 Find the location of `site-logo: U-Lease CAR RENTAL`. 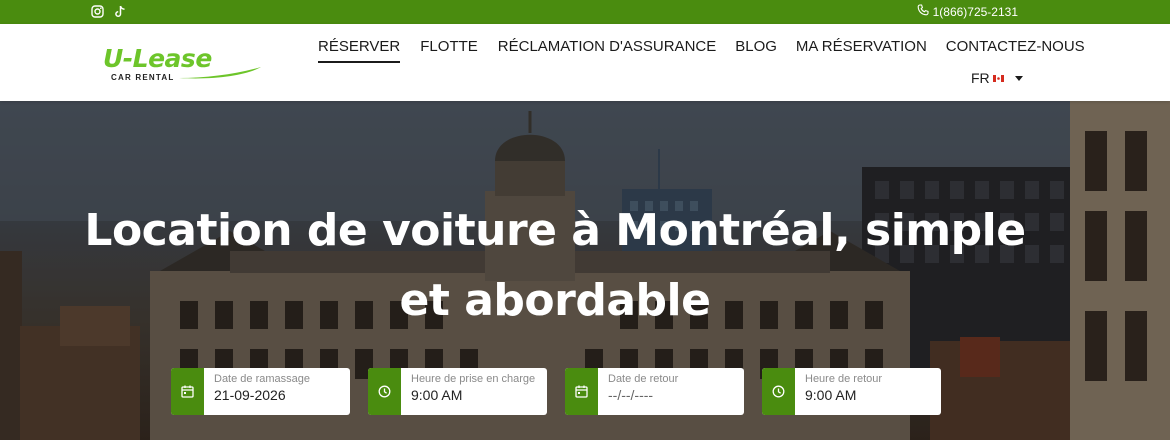

site-logo: U-Lease CAR RENTAL is located at coordinates (183, 65).